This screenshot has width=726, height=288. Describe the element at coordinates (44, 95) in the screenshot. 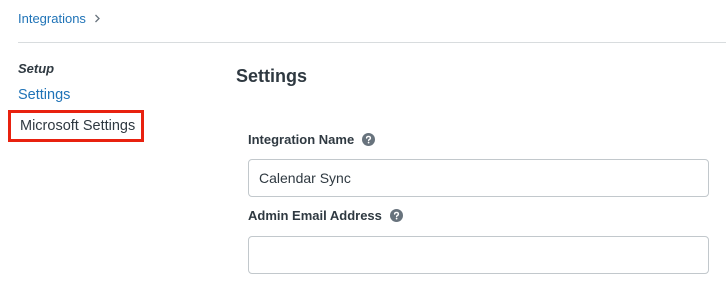

I see `sidebar-item-settings: Settings` at that location.